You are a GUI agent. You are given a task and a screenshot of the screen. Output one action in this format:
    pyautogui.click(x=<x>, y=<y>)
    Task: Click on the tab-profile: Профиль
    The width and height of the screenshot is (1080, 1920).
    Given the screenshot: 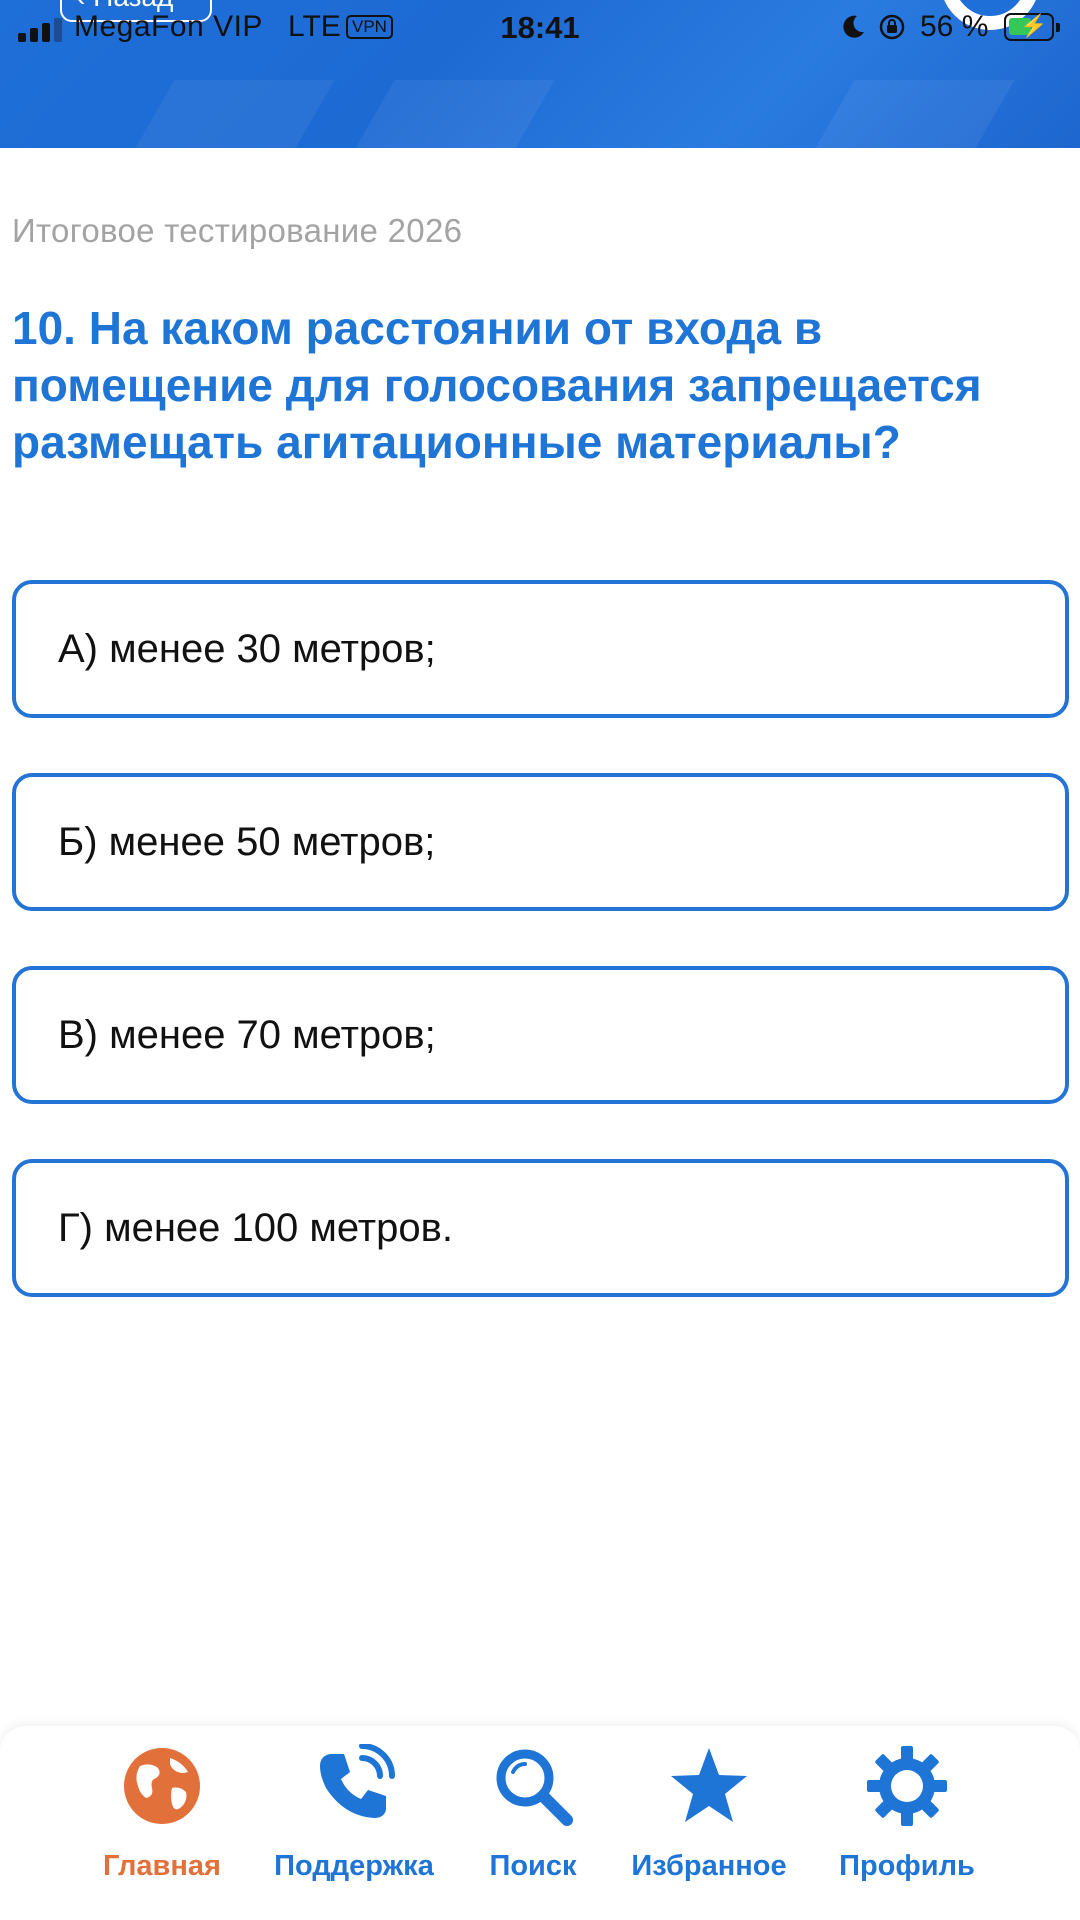 What is the action you would take?
    pyautogui.click(x=907, y=1813)
    